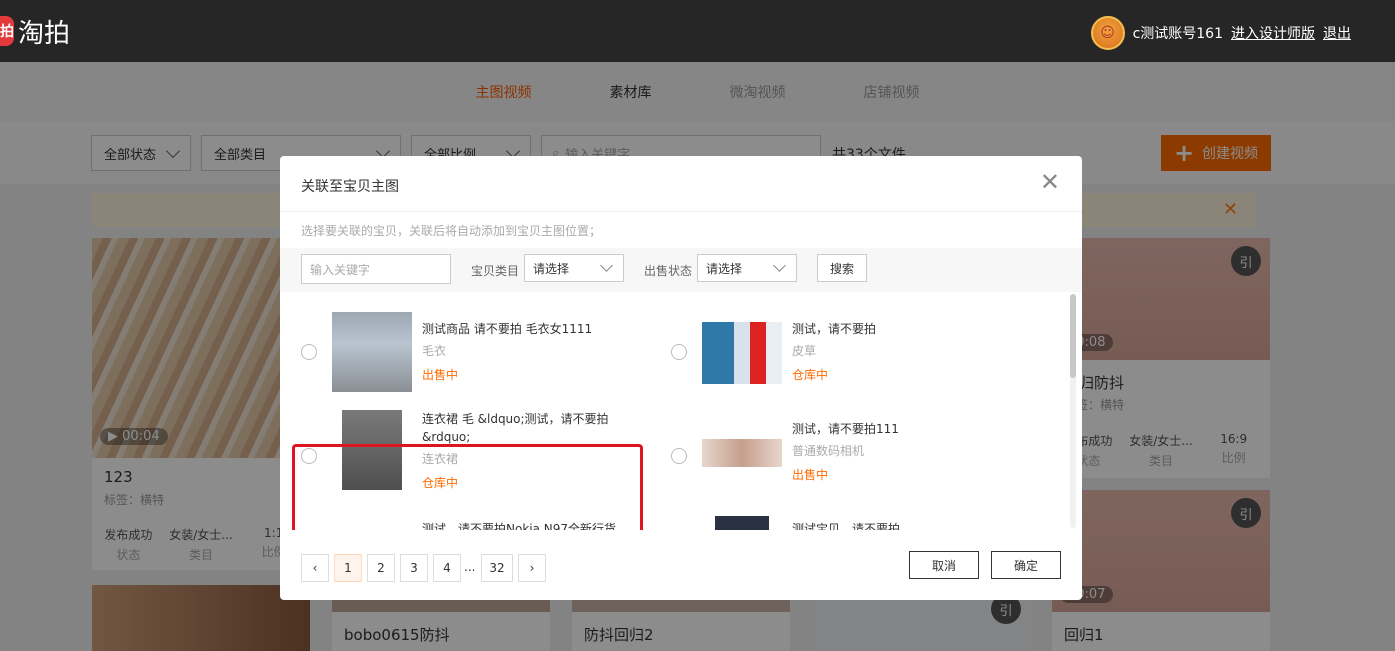 The width and height of the screenshot is (1395, 651). I want to click on list-item: 测试商品 请不要拍 毛衣女1111 毛衣 出售中, so click(481, 358).